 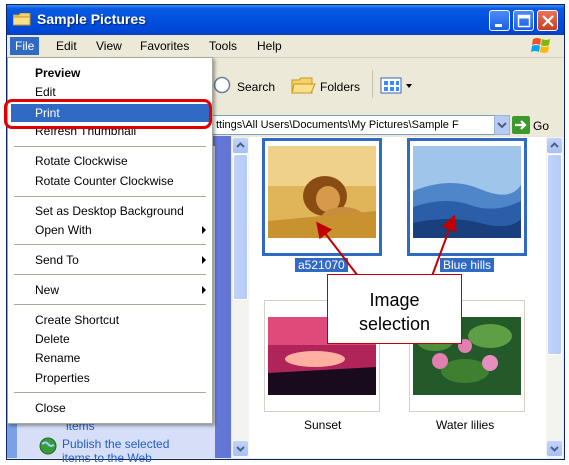 What do you see at coordinates (222, 85) in the screenshot?
I see `search-icon` at bounding box center [222, 85].